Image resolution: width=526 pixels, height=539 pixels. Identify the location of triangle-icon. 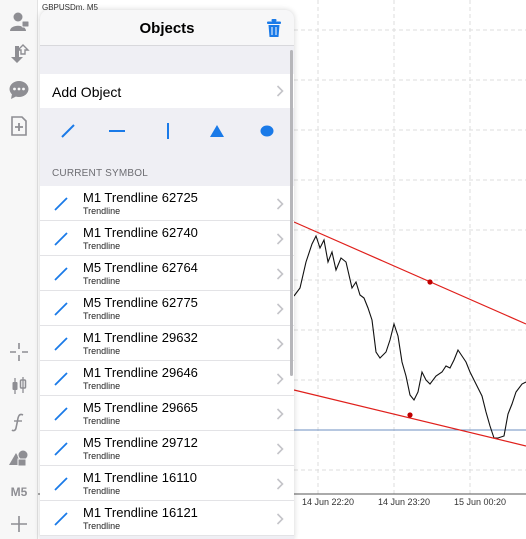
(217, 131).